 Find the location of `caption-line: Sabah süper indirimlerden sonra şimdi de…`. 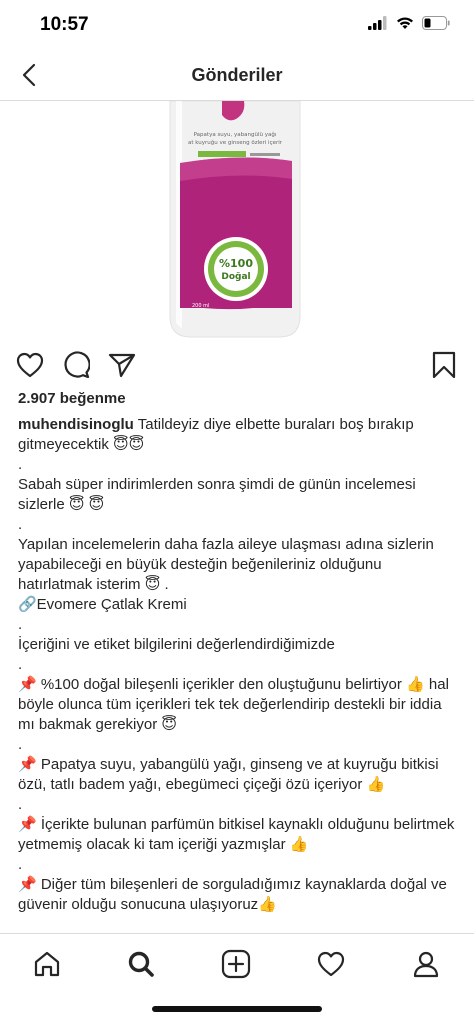

caption-line: Sabah süper indirimlerden sonra şimdi de… is located at coordinates (217, 494).